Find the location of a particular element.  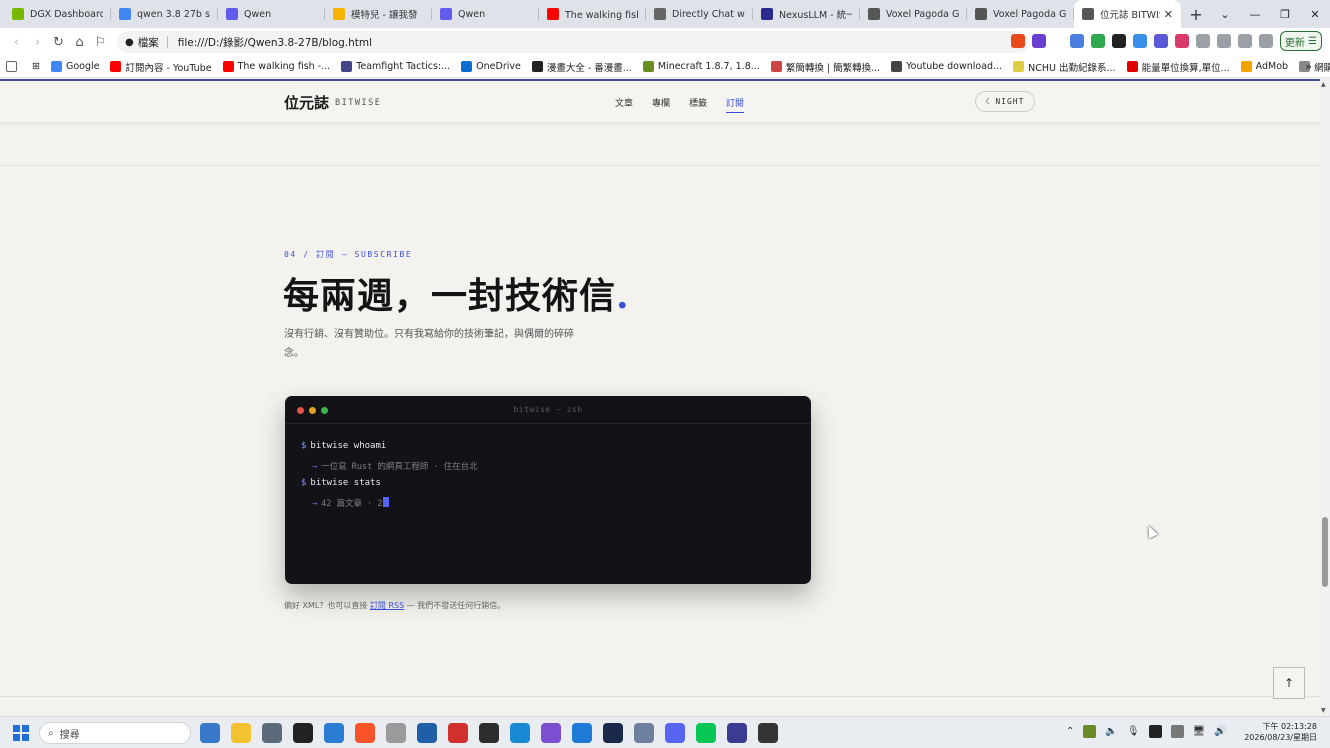

url-text: file:///D:/錄影/Qwen3.8-27B/blog.html is located at coordinates (275, 42).